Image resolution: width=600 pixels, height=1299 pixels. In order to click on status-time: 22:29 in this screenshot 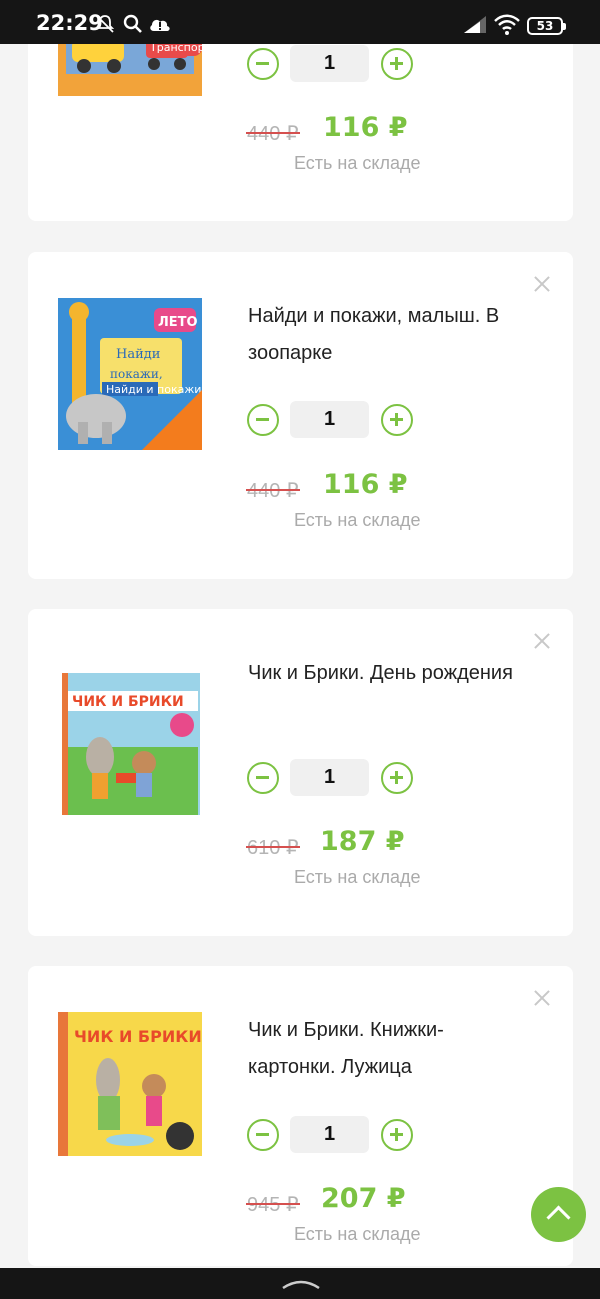, I will do `click(69, 23)`.